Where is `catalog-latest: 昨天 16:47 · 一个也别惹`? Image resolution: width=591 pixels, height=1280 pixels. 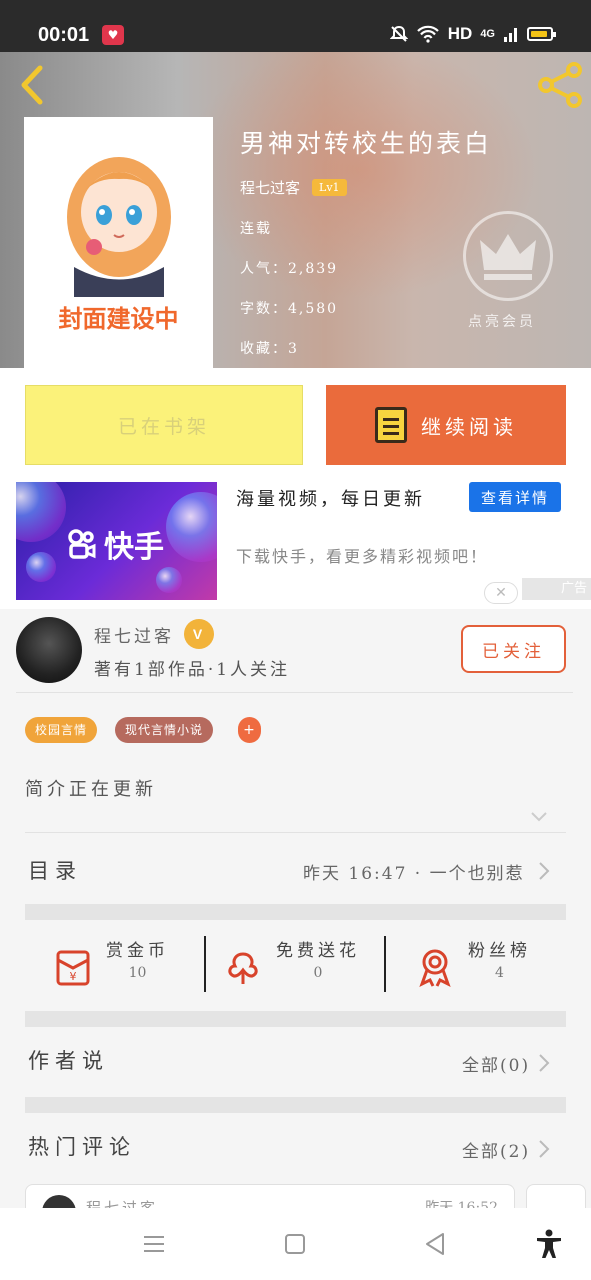
catalog-latest: 昨天 16:47 · 一个也别惹 is located at coordinates (414, 871).